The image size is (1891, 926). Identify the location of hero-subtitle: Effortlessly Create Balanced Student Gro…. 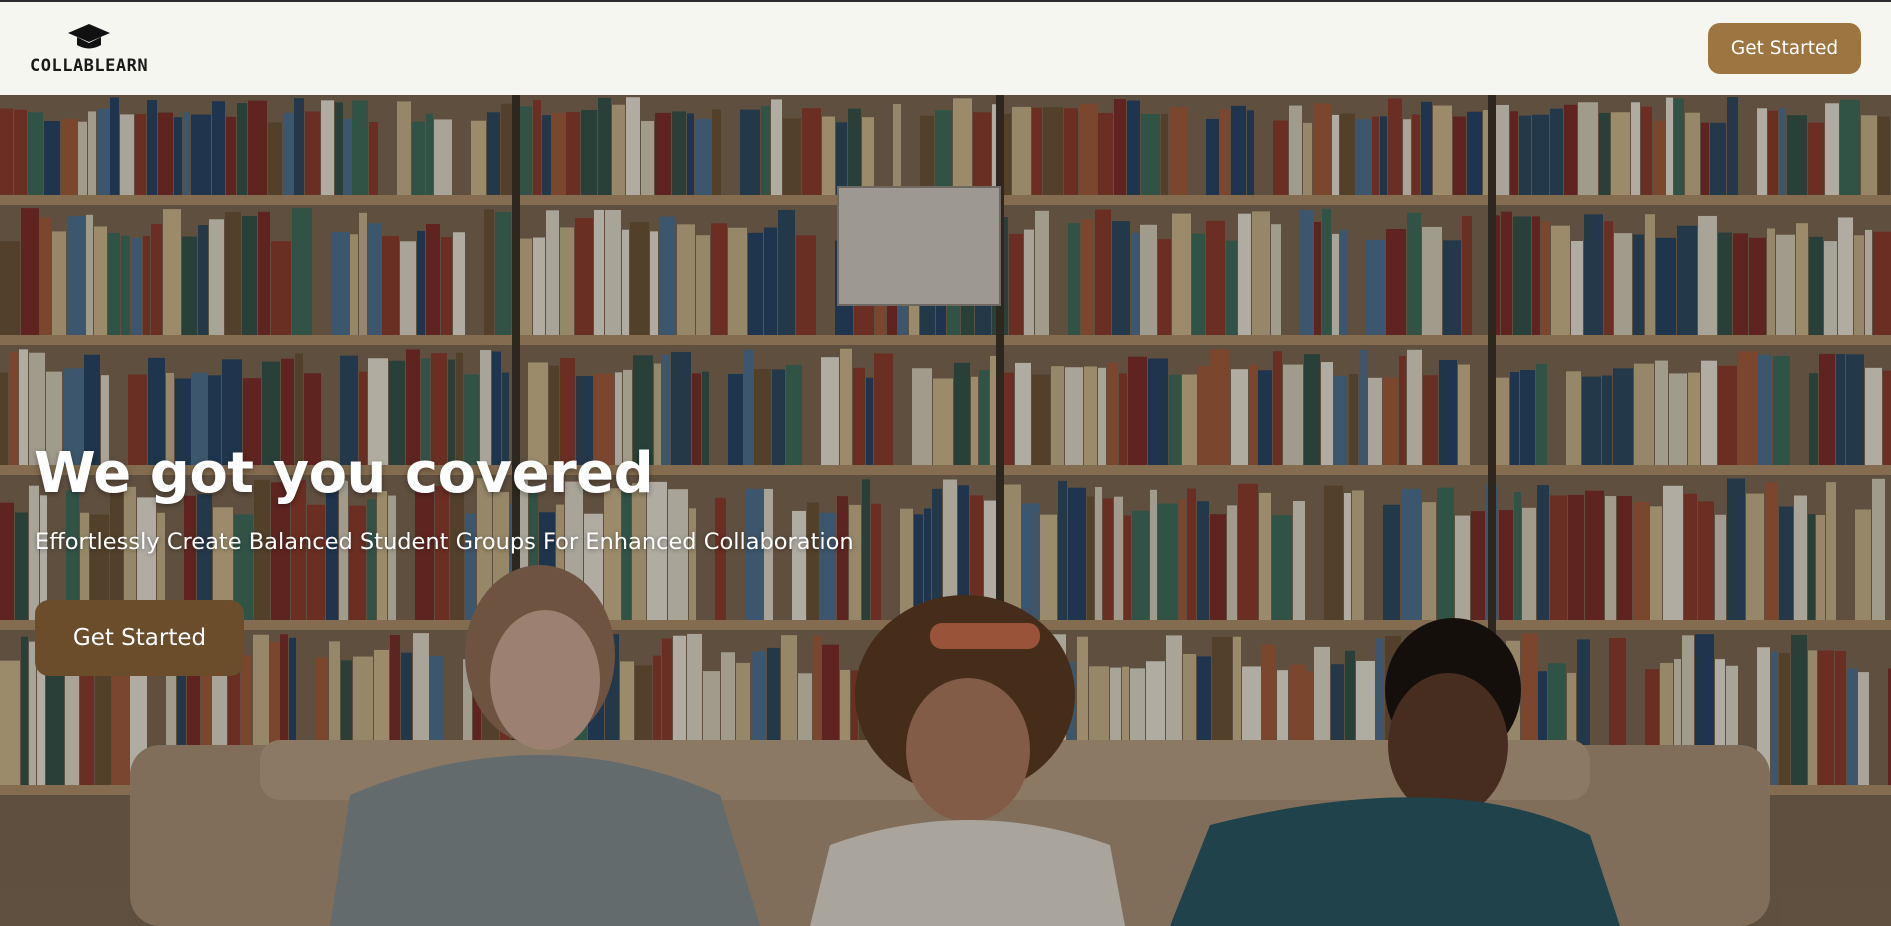
(444, 542).